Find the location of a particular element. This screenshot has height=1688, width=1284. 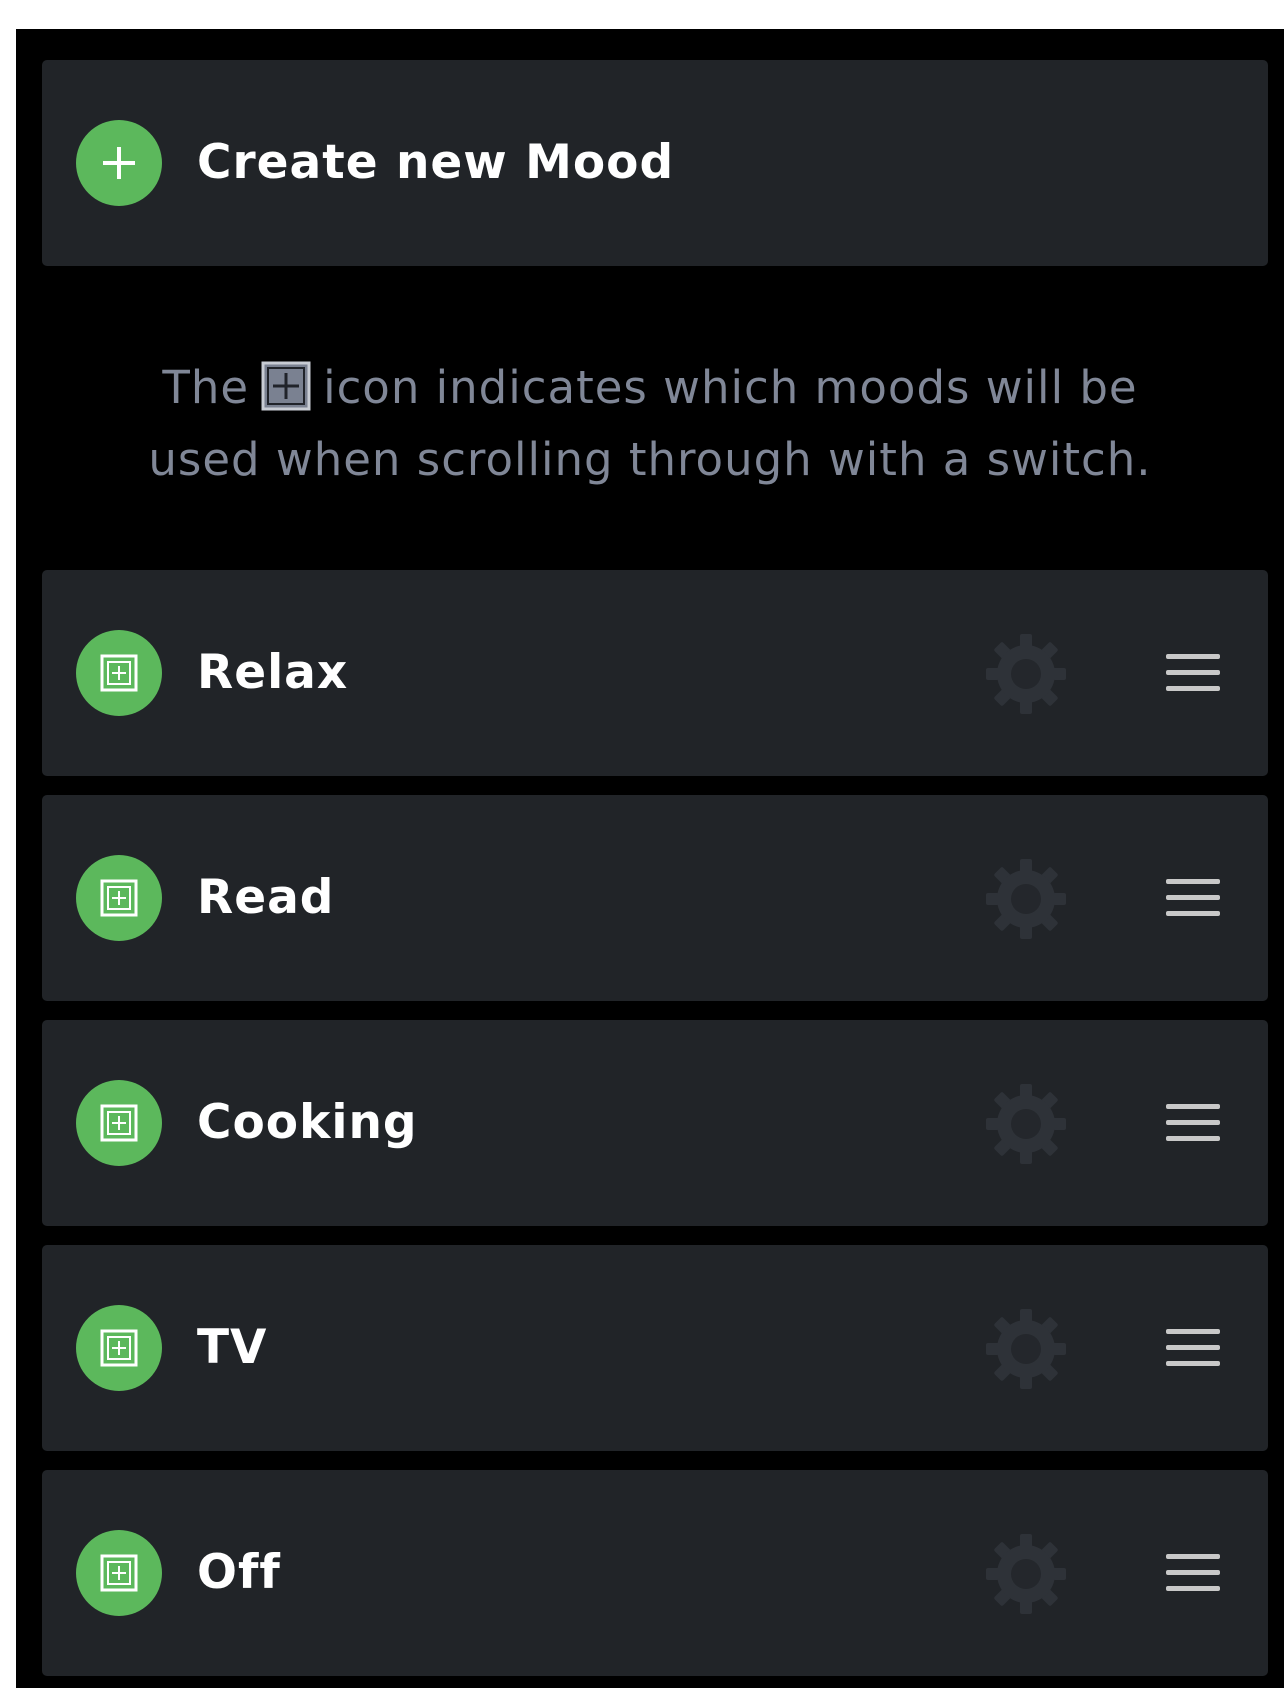

mood-label: Off is located at coordinates (239, 1572).